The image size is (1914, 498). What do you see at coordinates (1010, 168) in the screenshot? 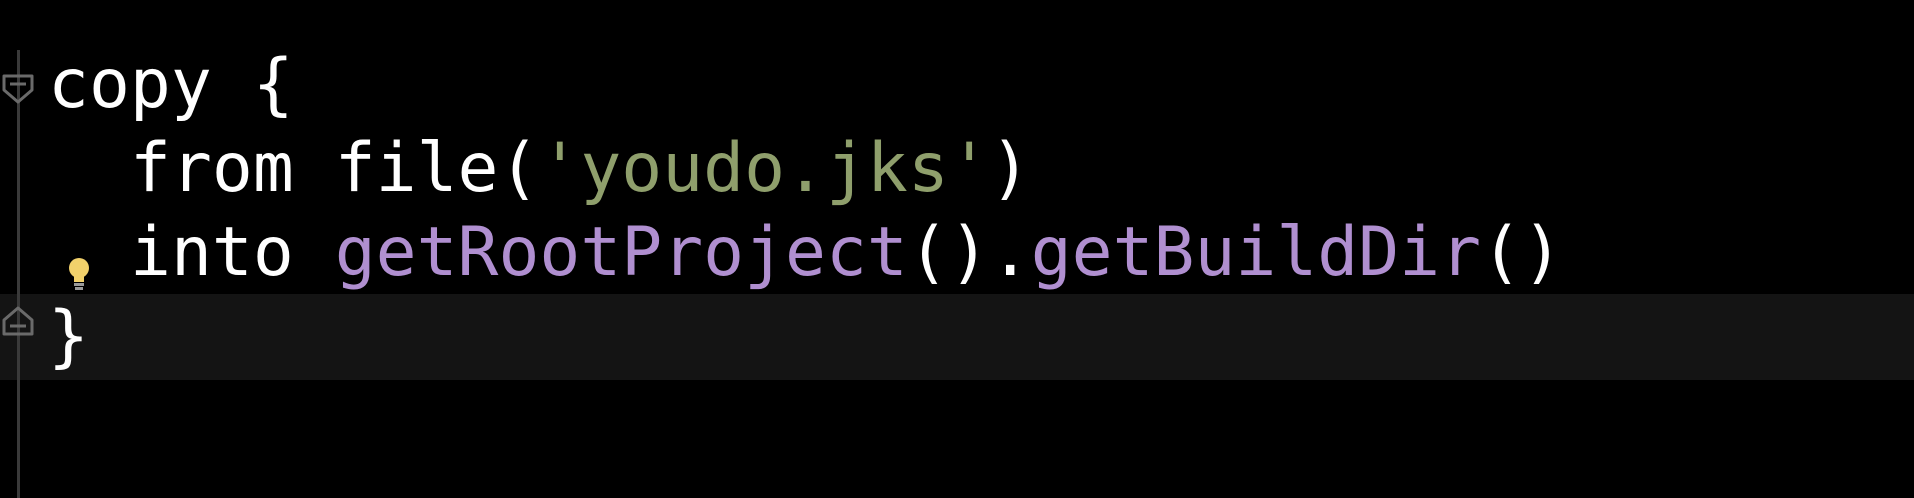
I see `close-paren: )` at bounding box center [1010, 168].